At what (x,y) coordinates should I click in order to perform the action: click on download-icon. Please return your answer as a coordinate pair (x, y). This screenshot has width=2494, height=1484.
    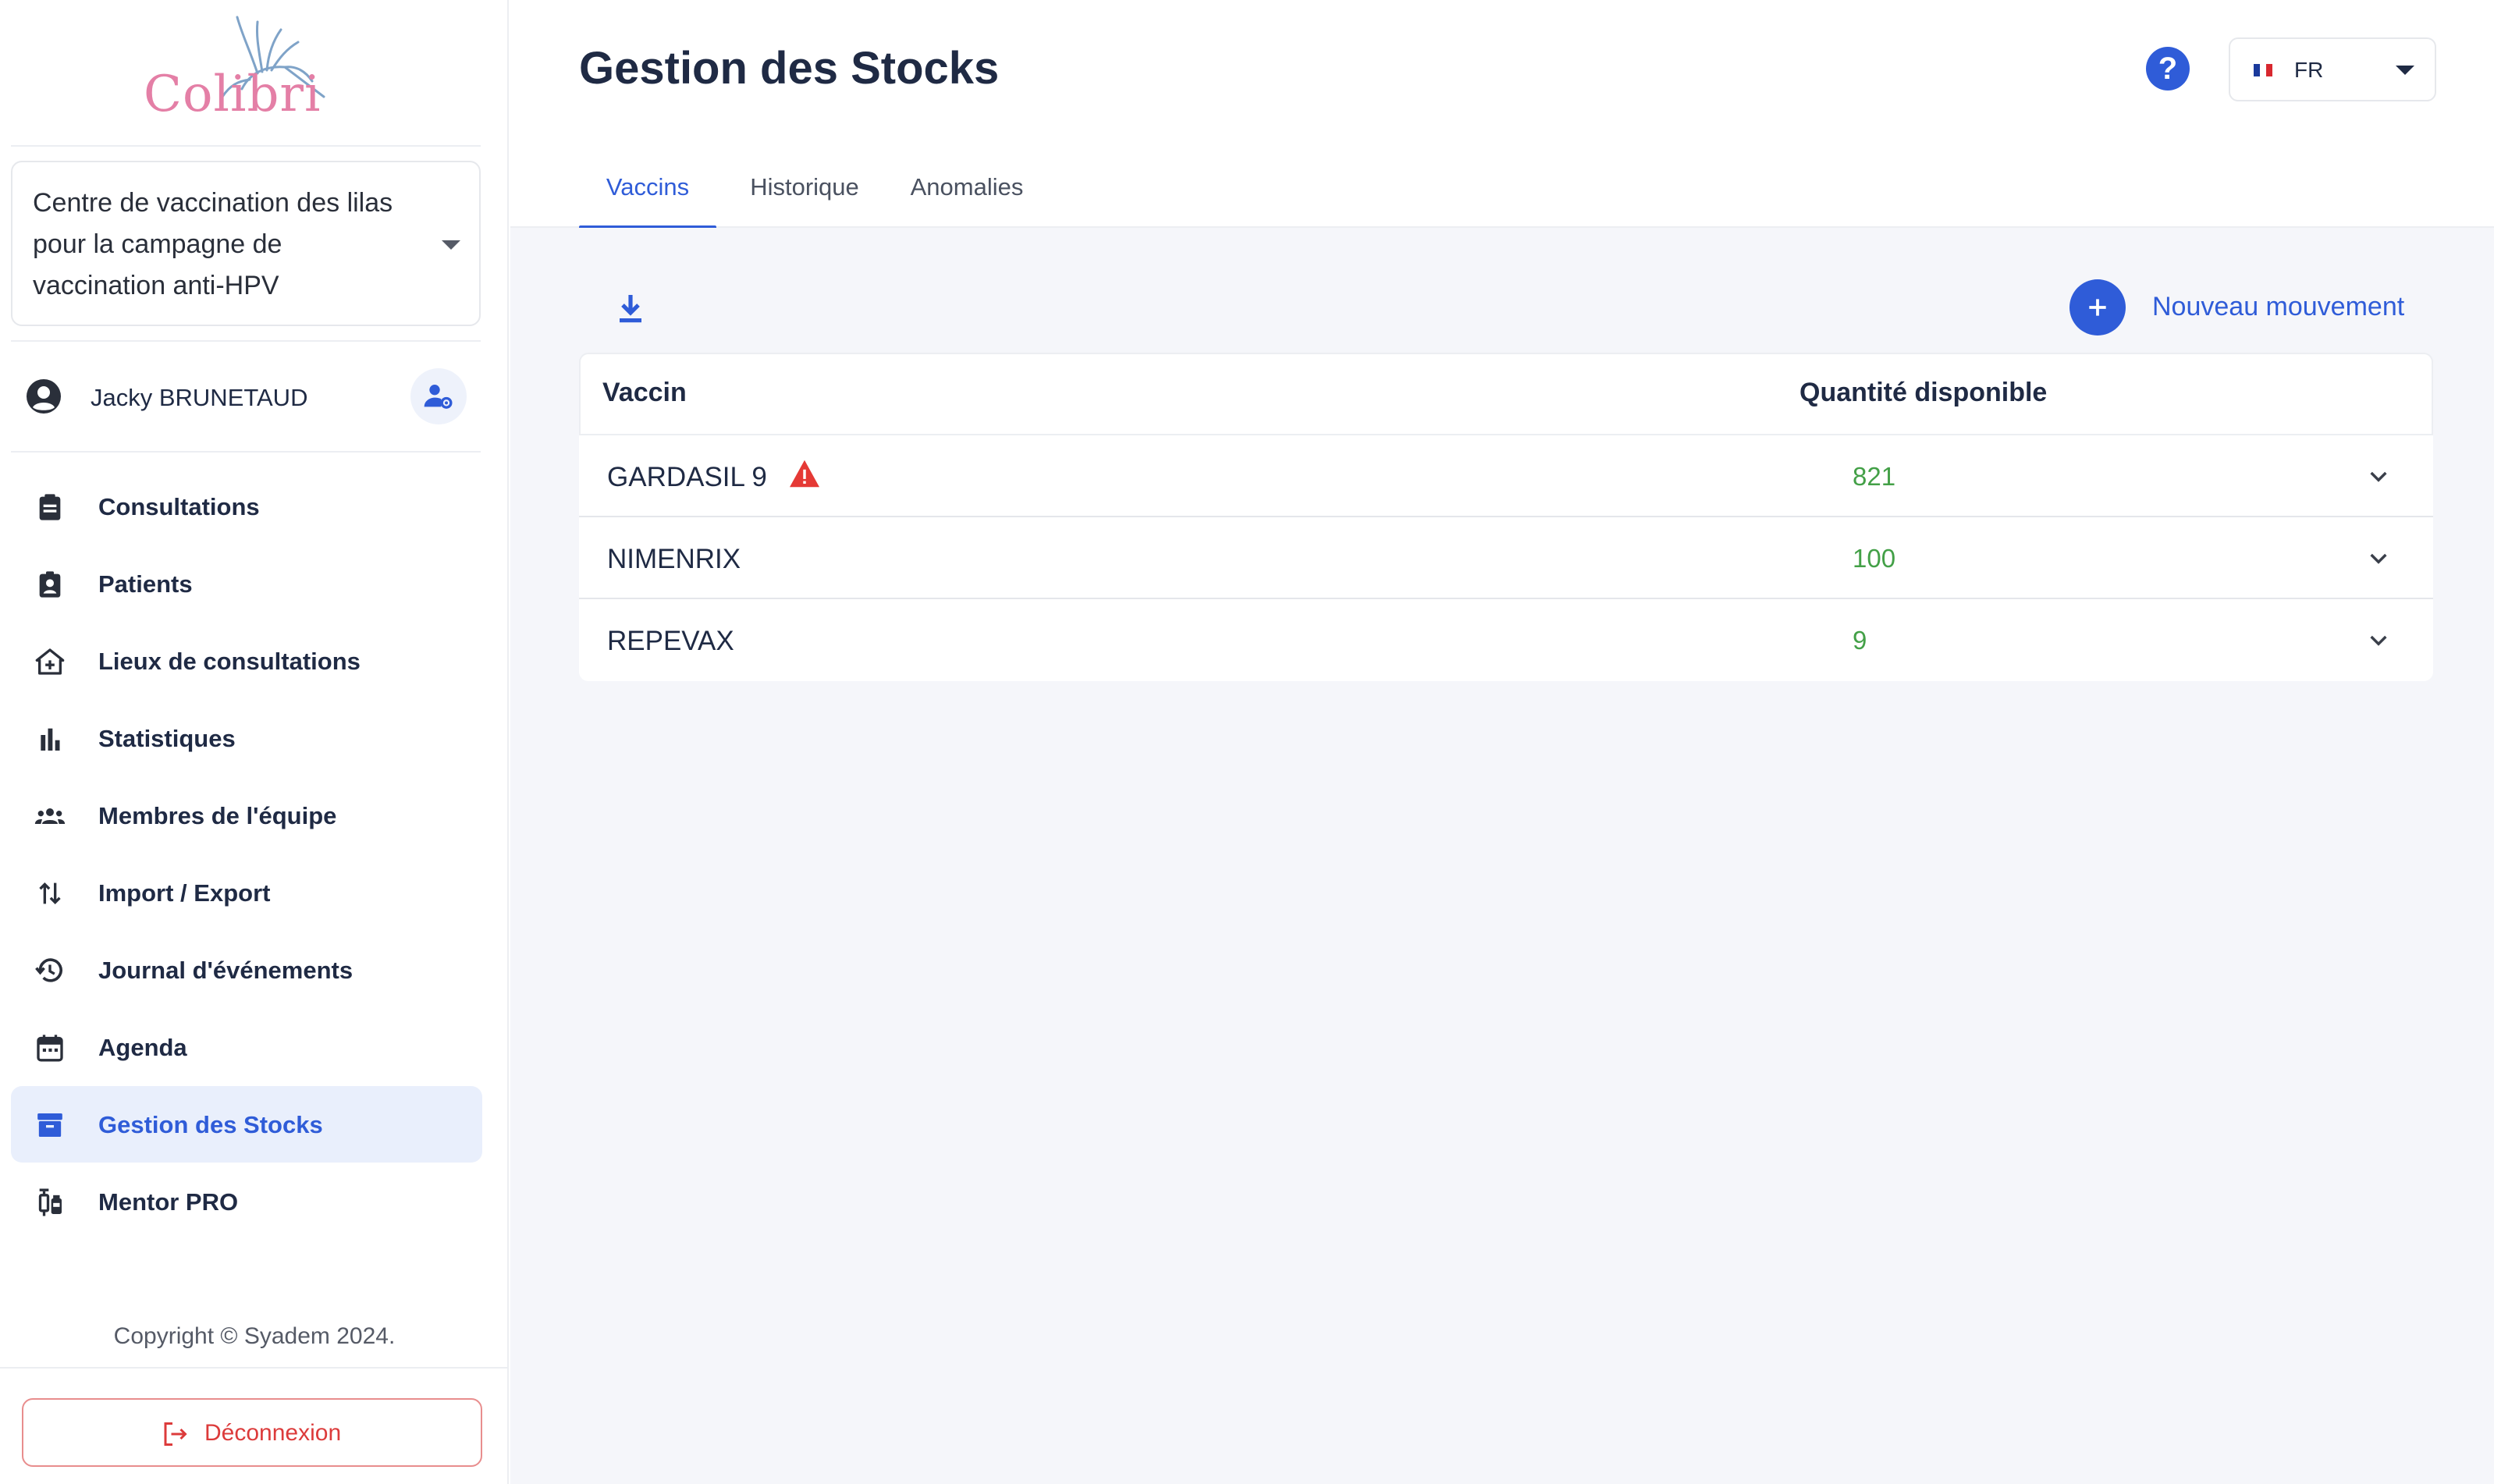
    Looking at the image, I should click on (630, 309).